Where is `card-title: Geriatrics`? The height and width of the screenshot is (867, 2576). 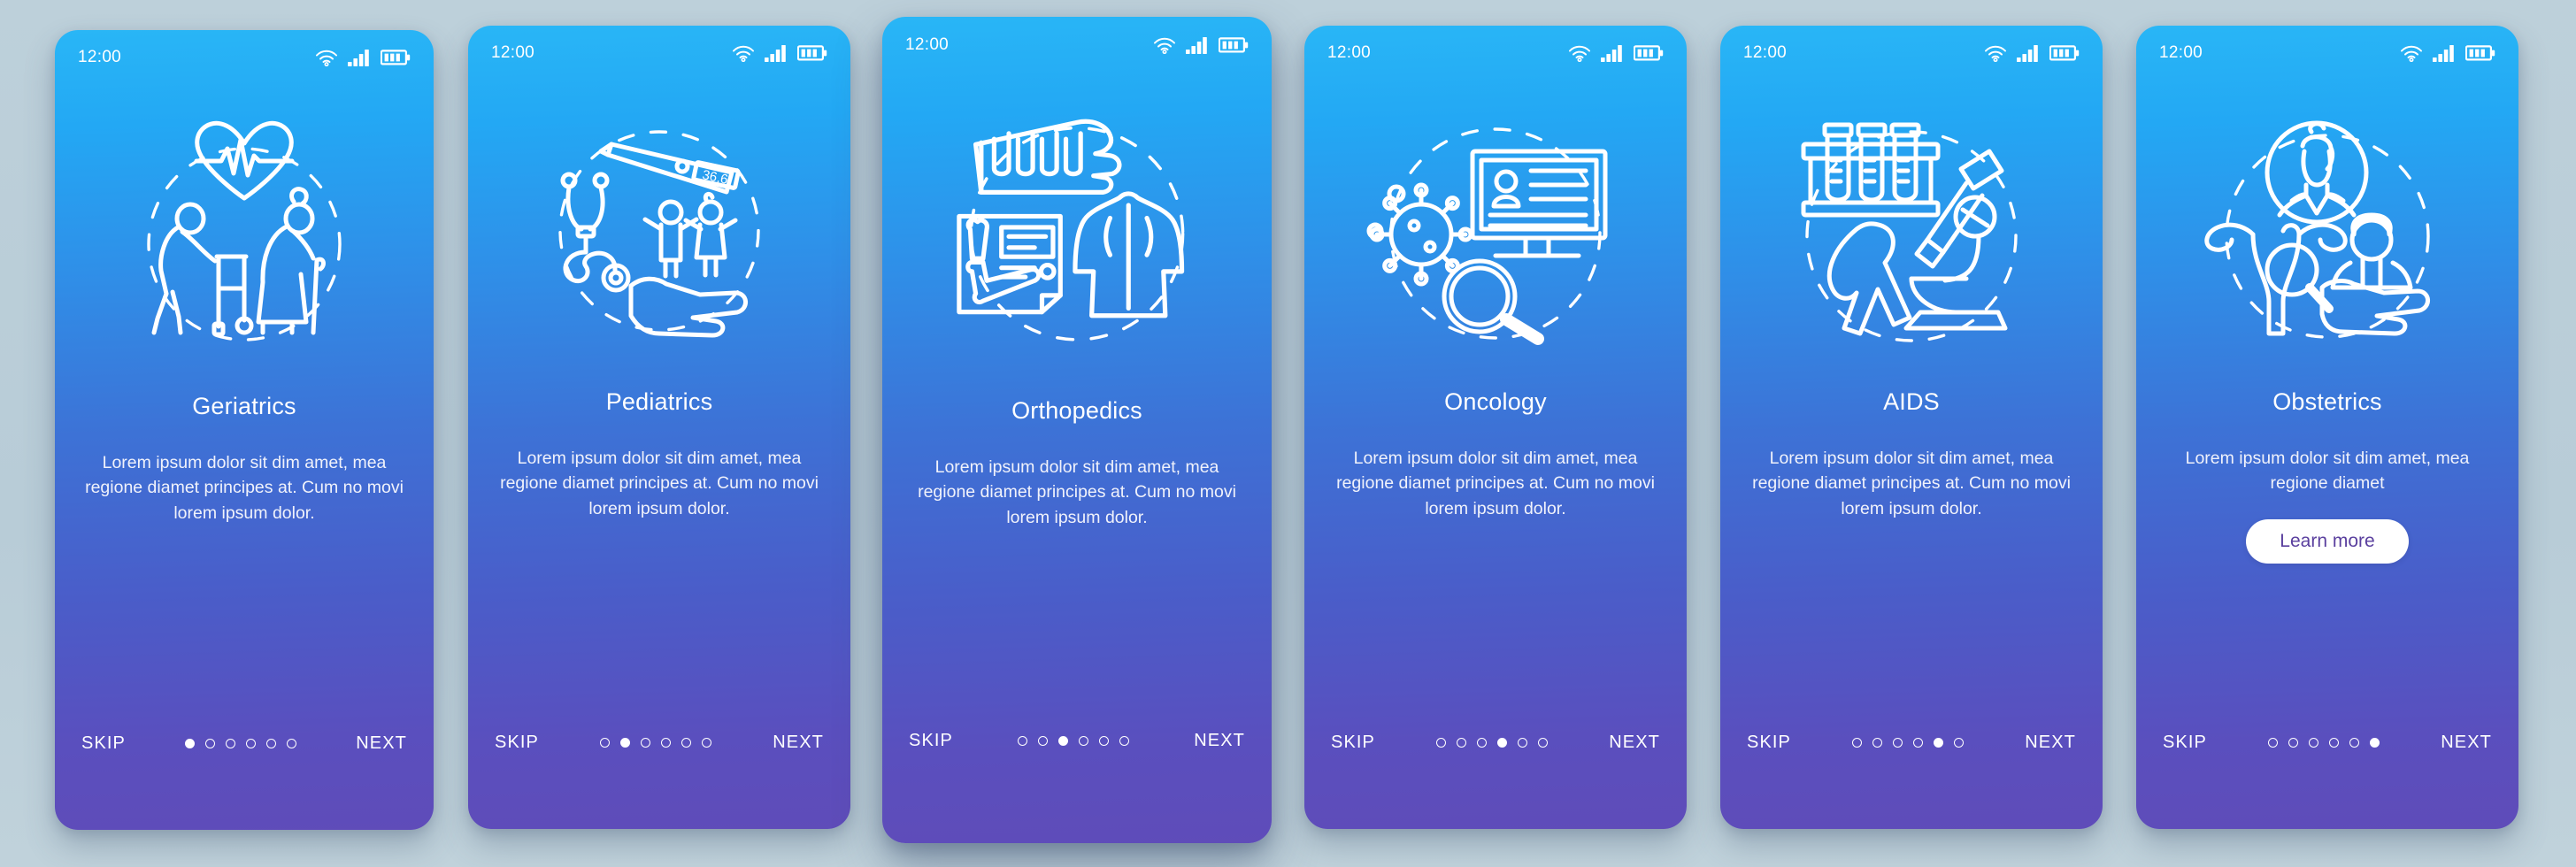
card-title: Geriatrics is located at coordinates (244, 406).